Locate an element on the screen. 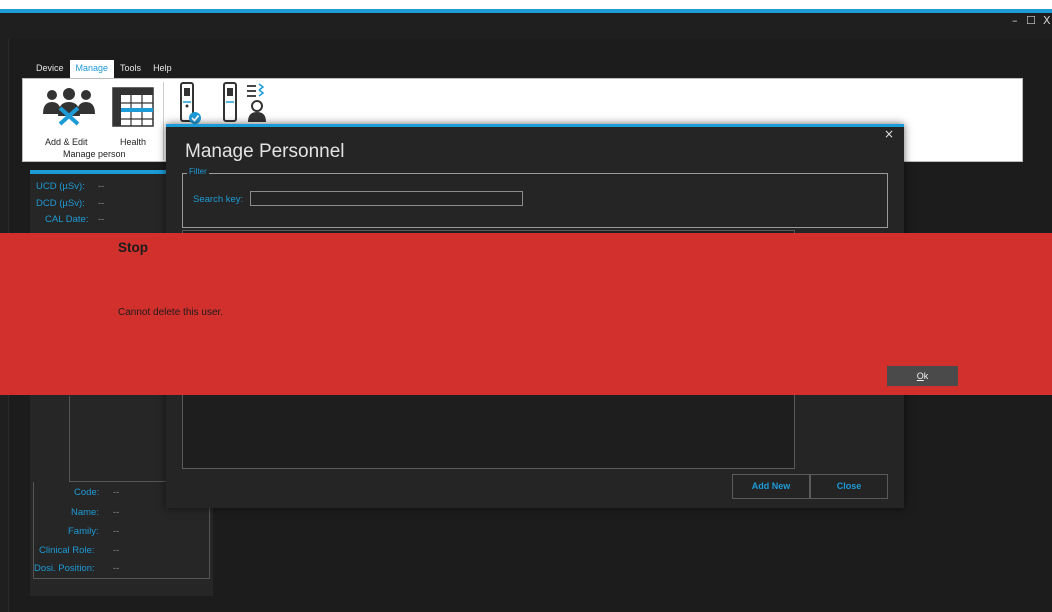 This screenshot has width=1052, height=612. close-window-button: X is located at coordinates (1047, 21).